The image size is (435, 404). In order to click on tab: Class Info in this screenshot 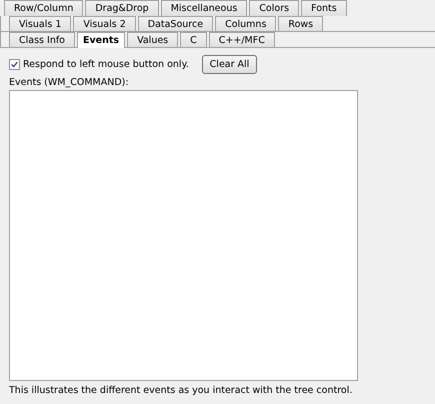, I will do `click(42, 39)`.